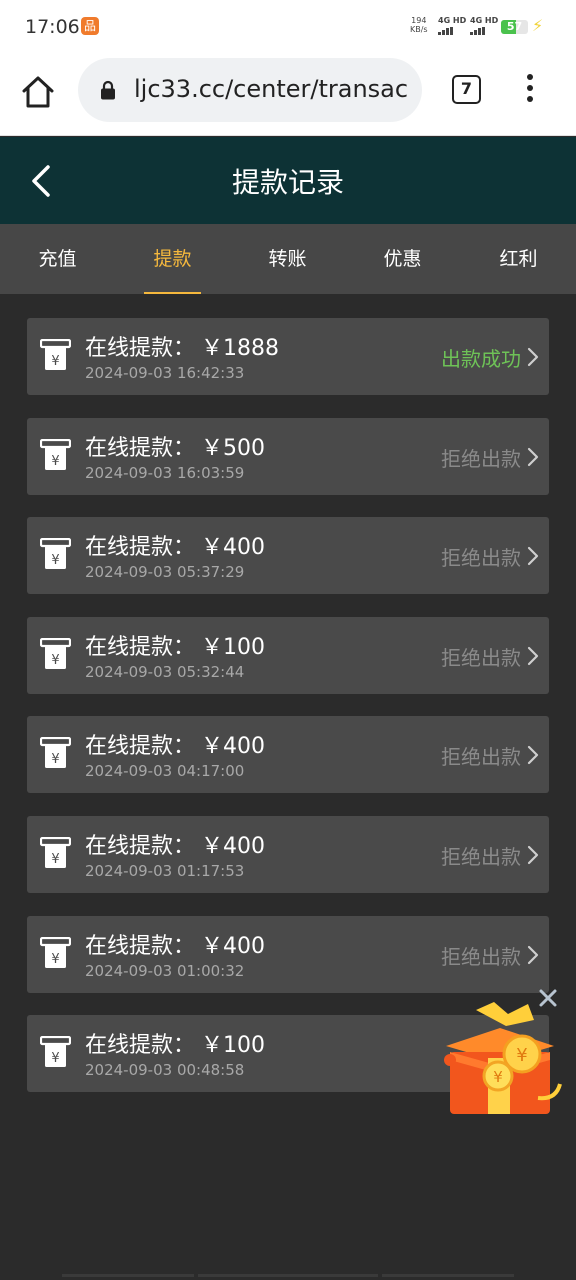 The height and width of the screenshot is (1280, 576). What do you see at coordinates (402, 259) in the screenshot?
I see `tab-promotions: 优惠` at bounding box center [402, 259].